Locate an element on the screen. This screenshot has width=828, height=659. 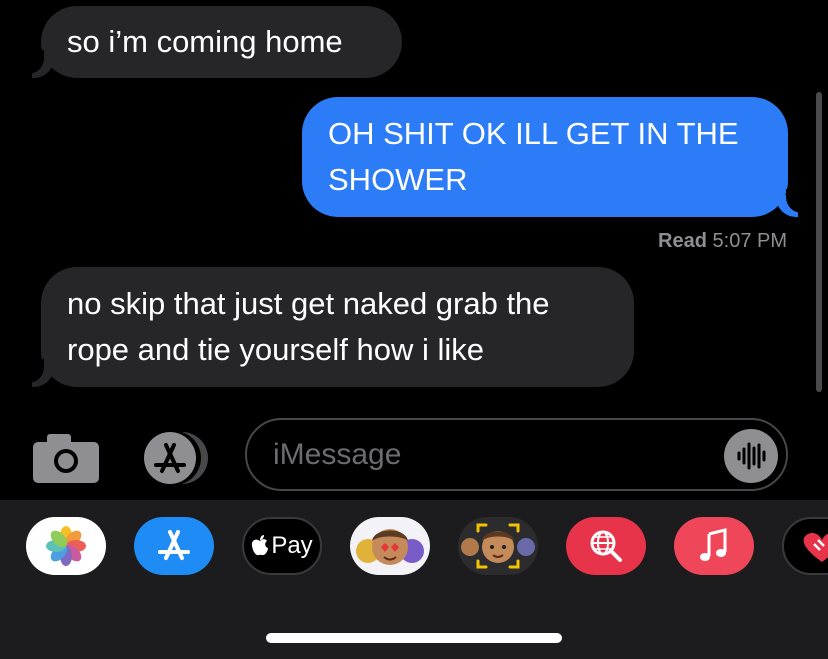
message-text: so i’m coming home is located at coordinates (205, 41).